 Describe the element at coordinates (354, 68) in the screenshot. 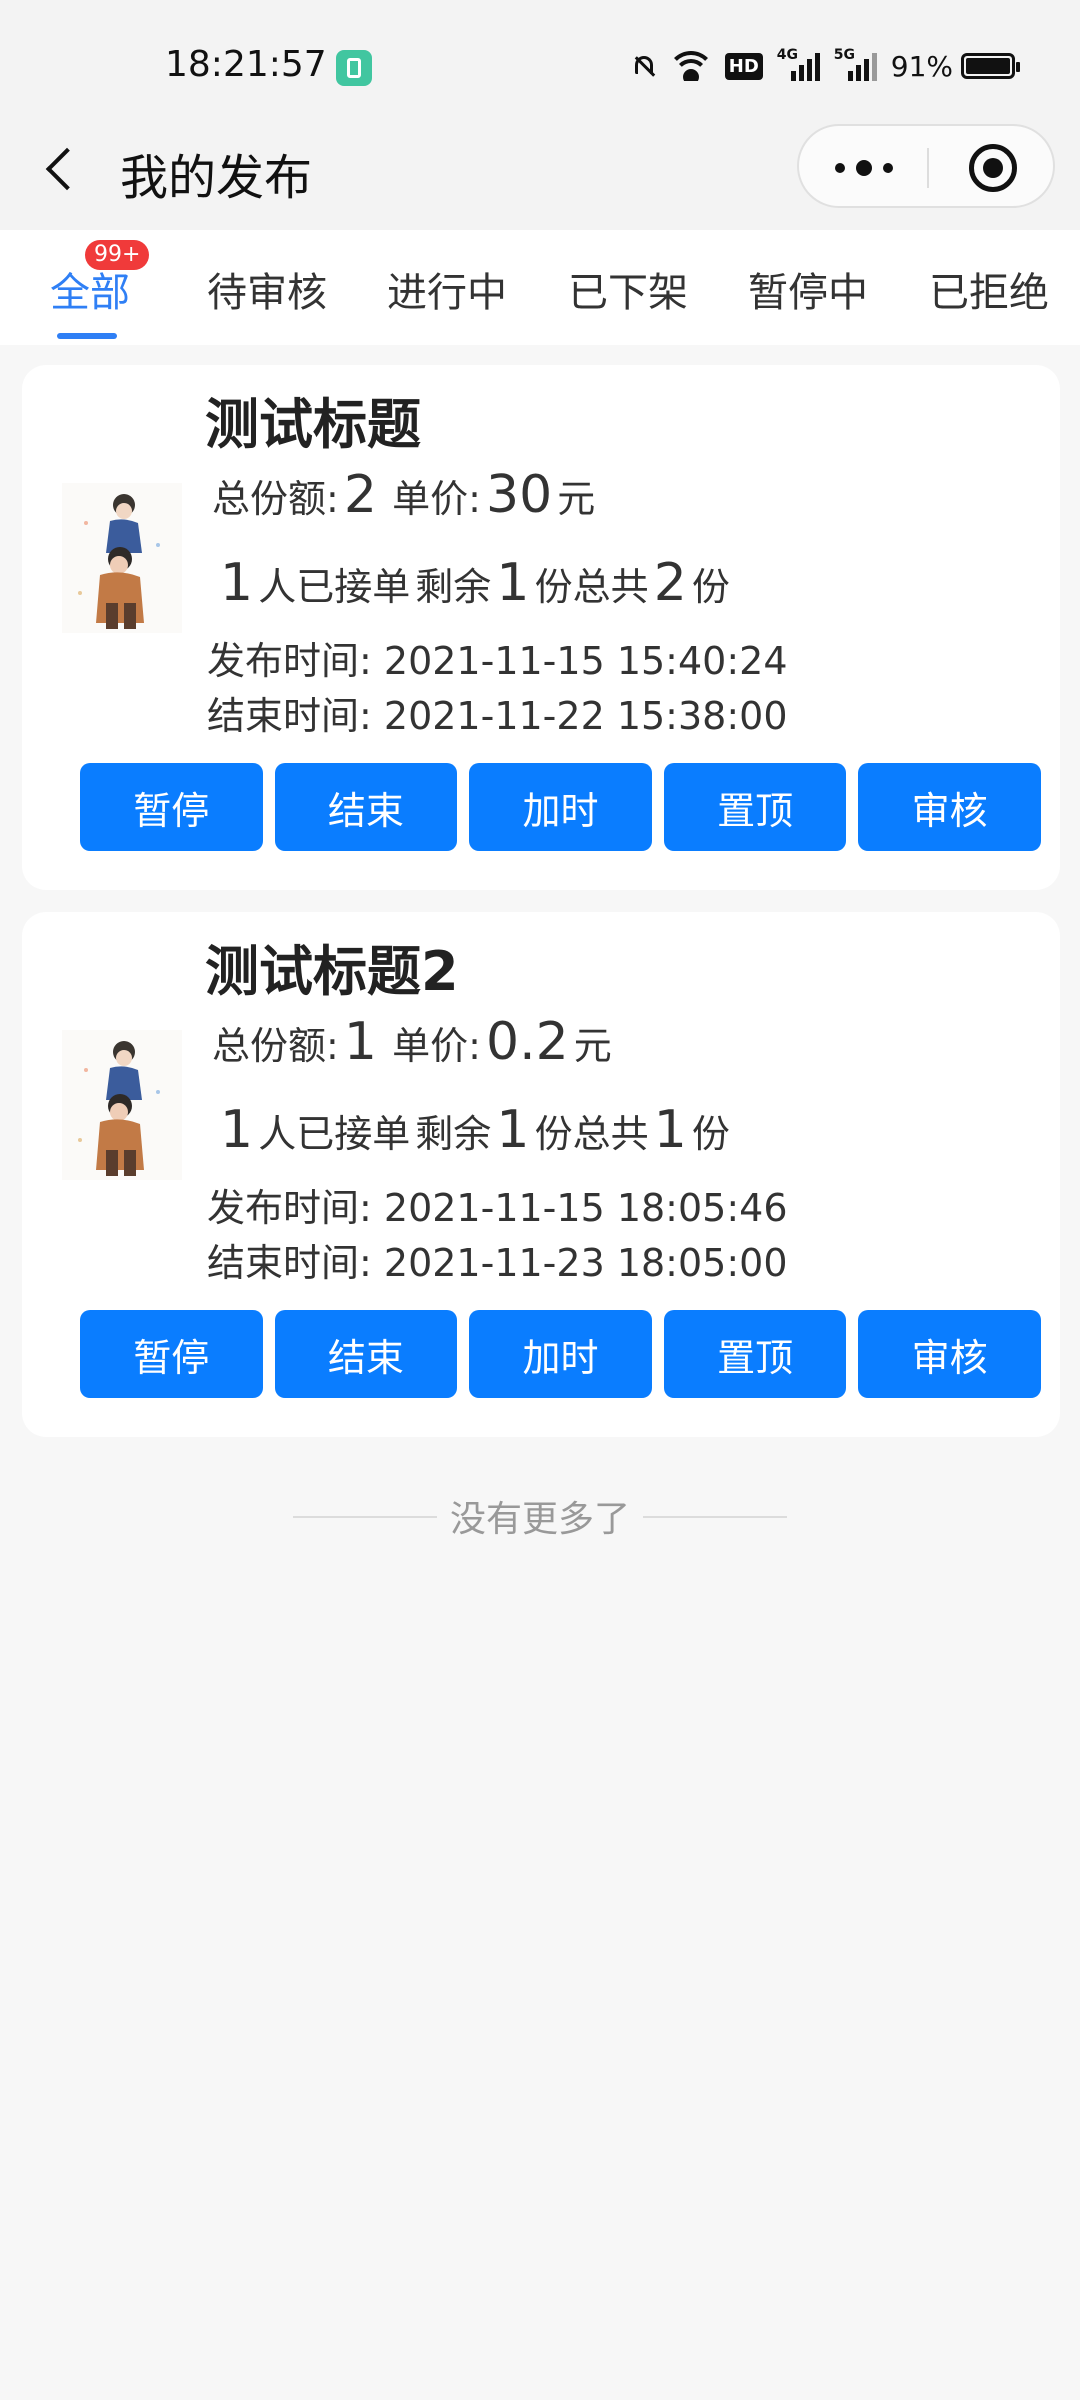

I see `mini-program-icon` at that location.